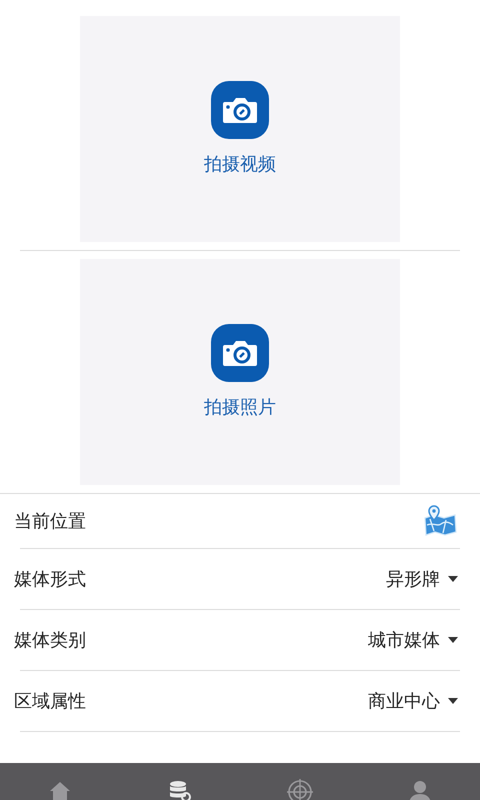  I want to click on map-icon, so click(440, 521).